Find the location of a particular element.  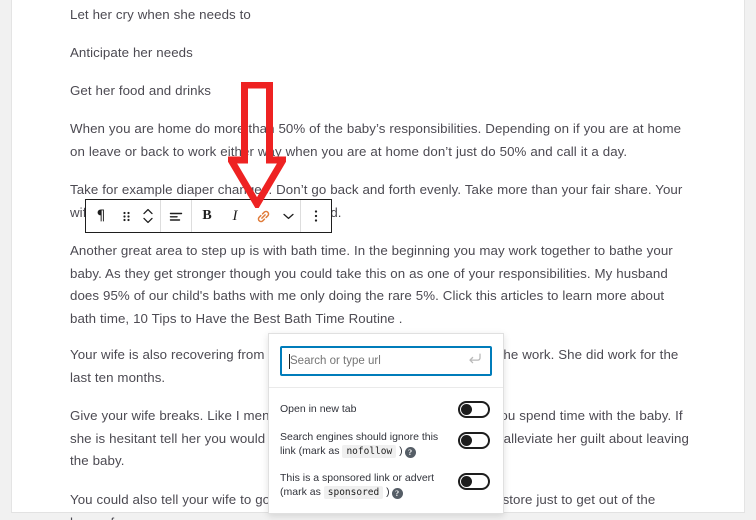

paragraph-block: Get her food and drinks is located at coordinates (380, 91).